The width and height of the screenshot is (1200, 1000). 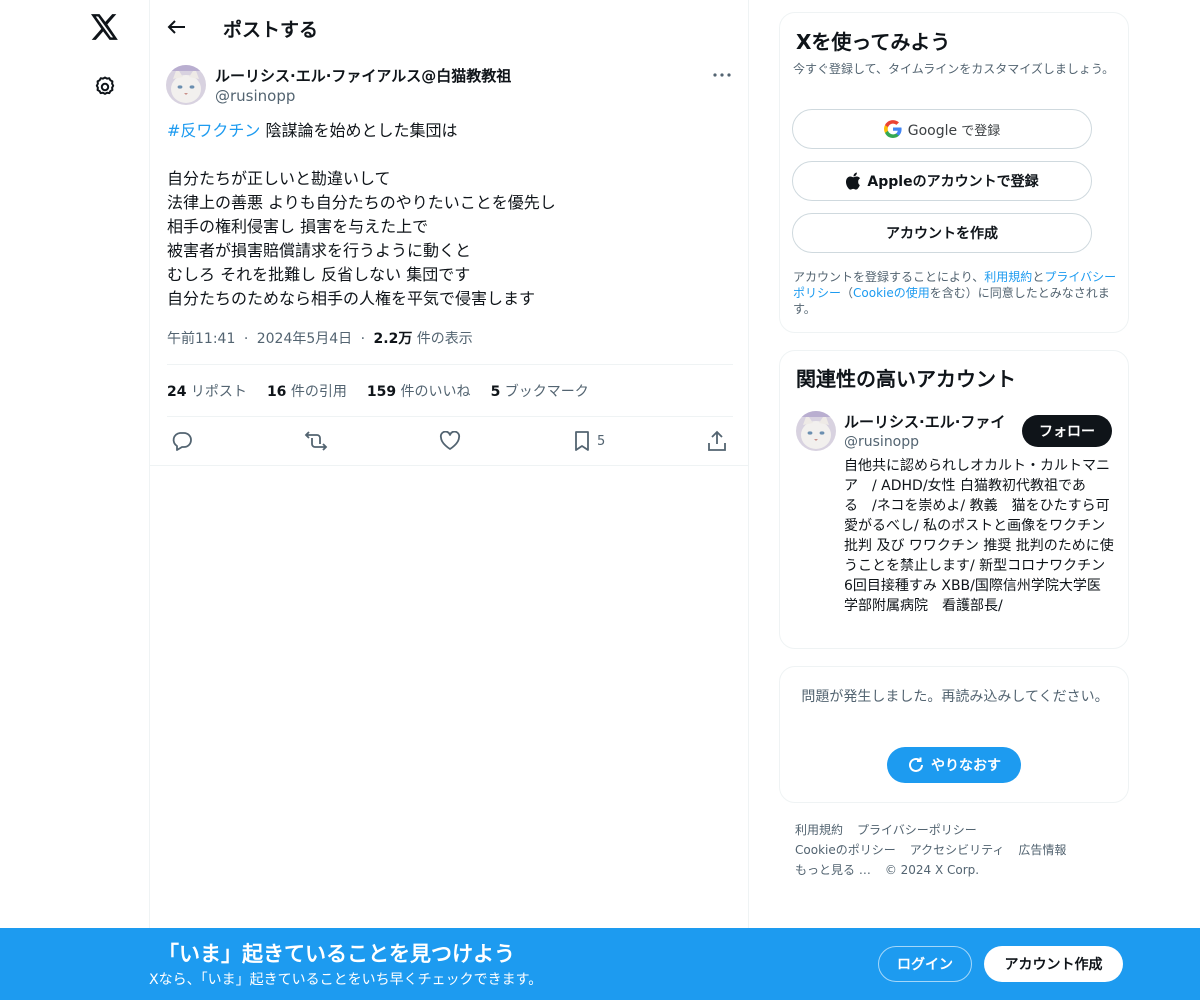 I want to click on google-signup-button: Google で登録, so click(x=942, y=129).